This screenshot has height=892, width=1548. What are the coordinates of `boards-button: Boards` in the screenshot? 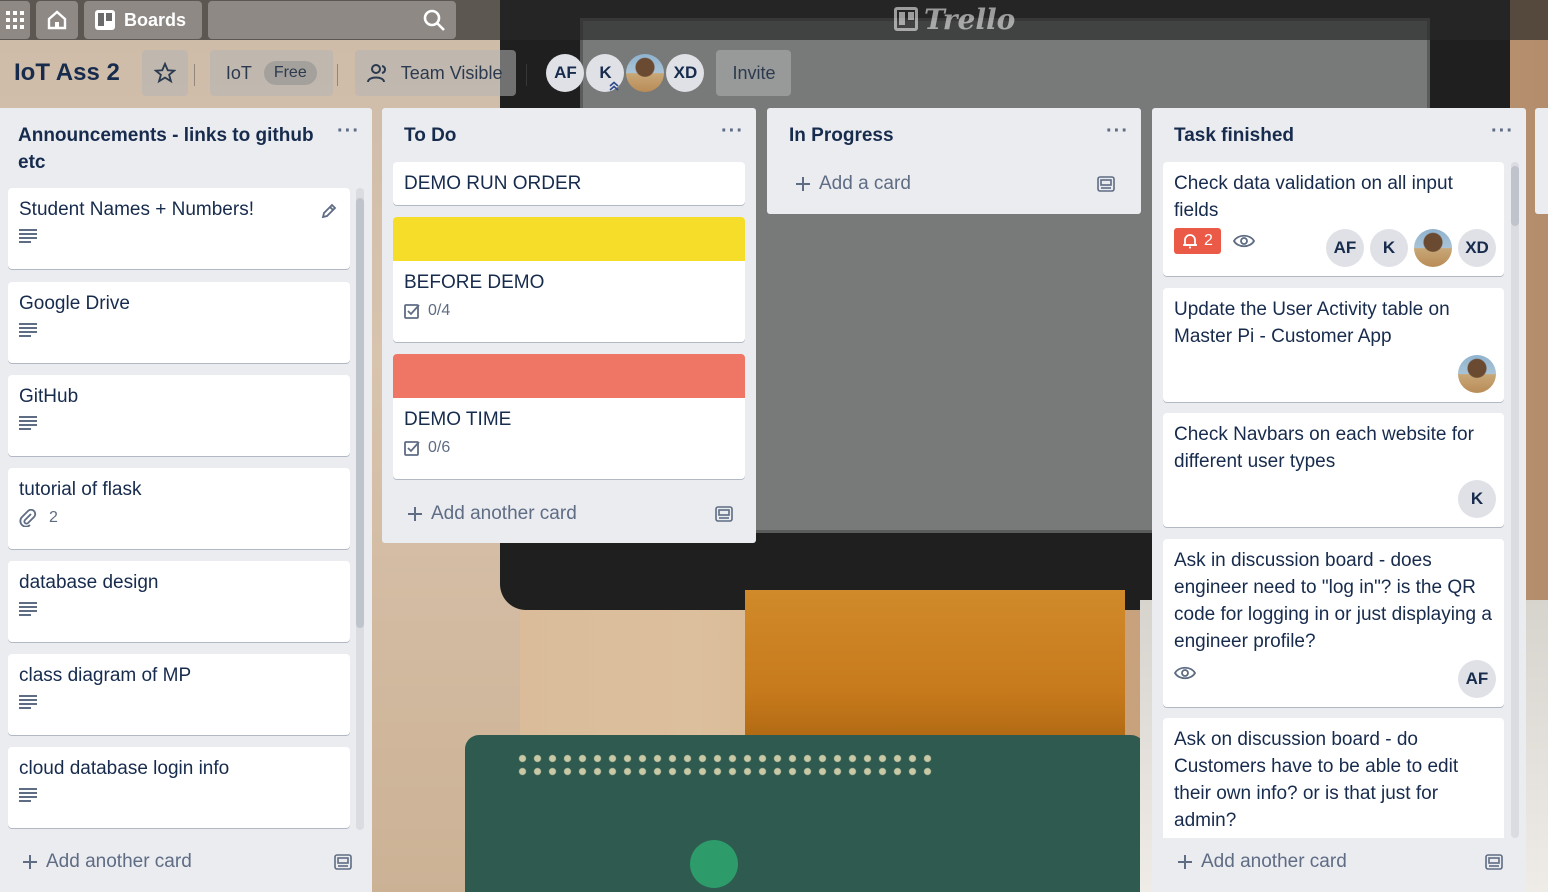 It's located at (143, 20).